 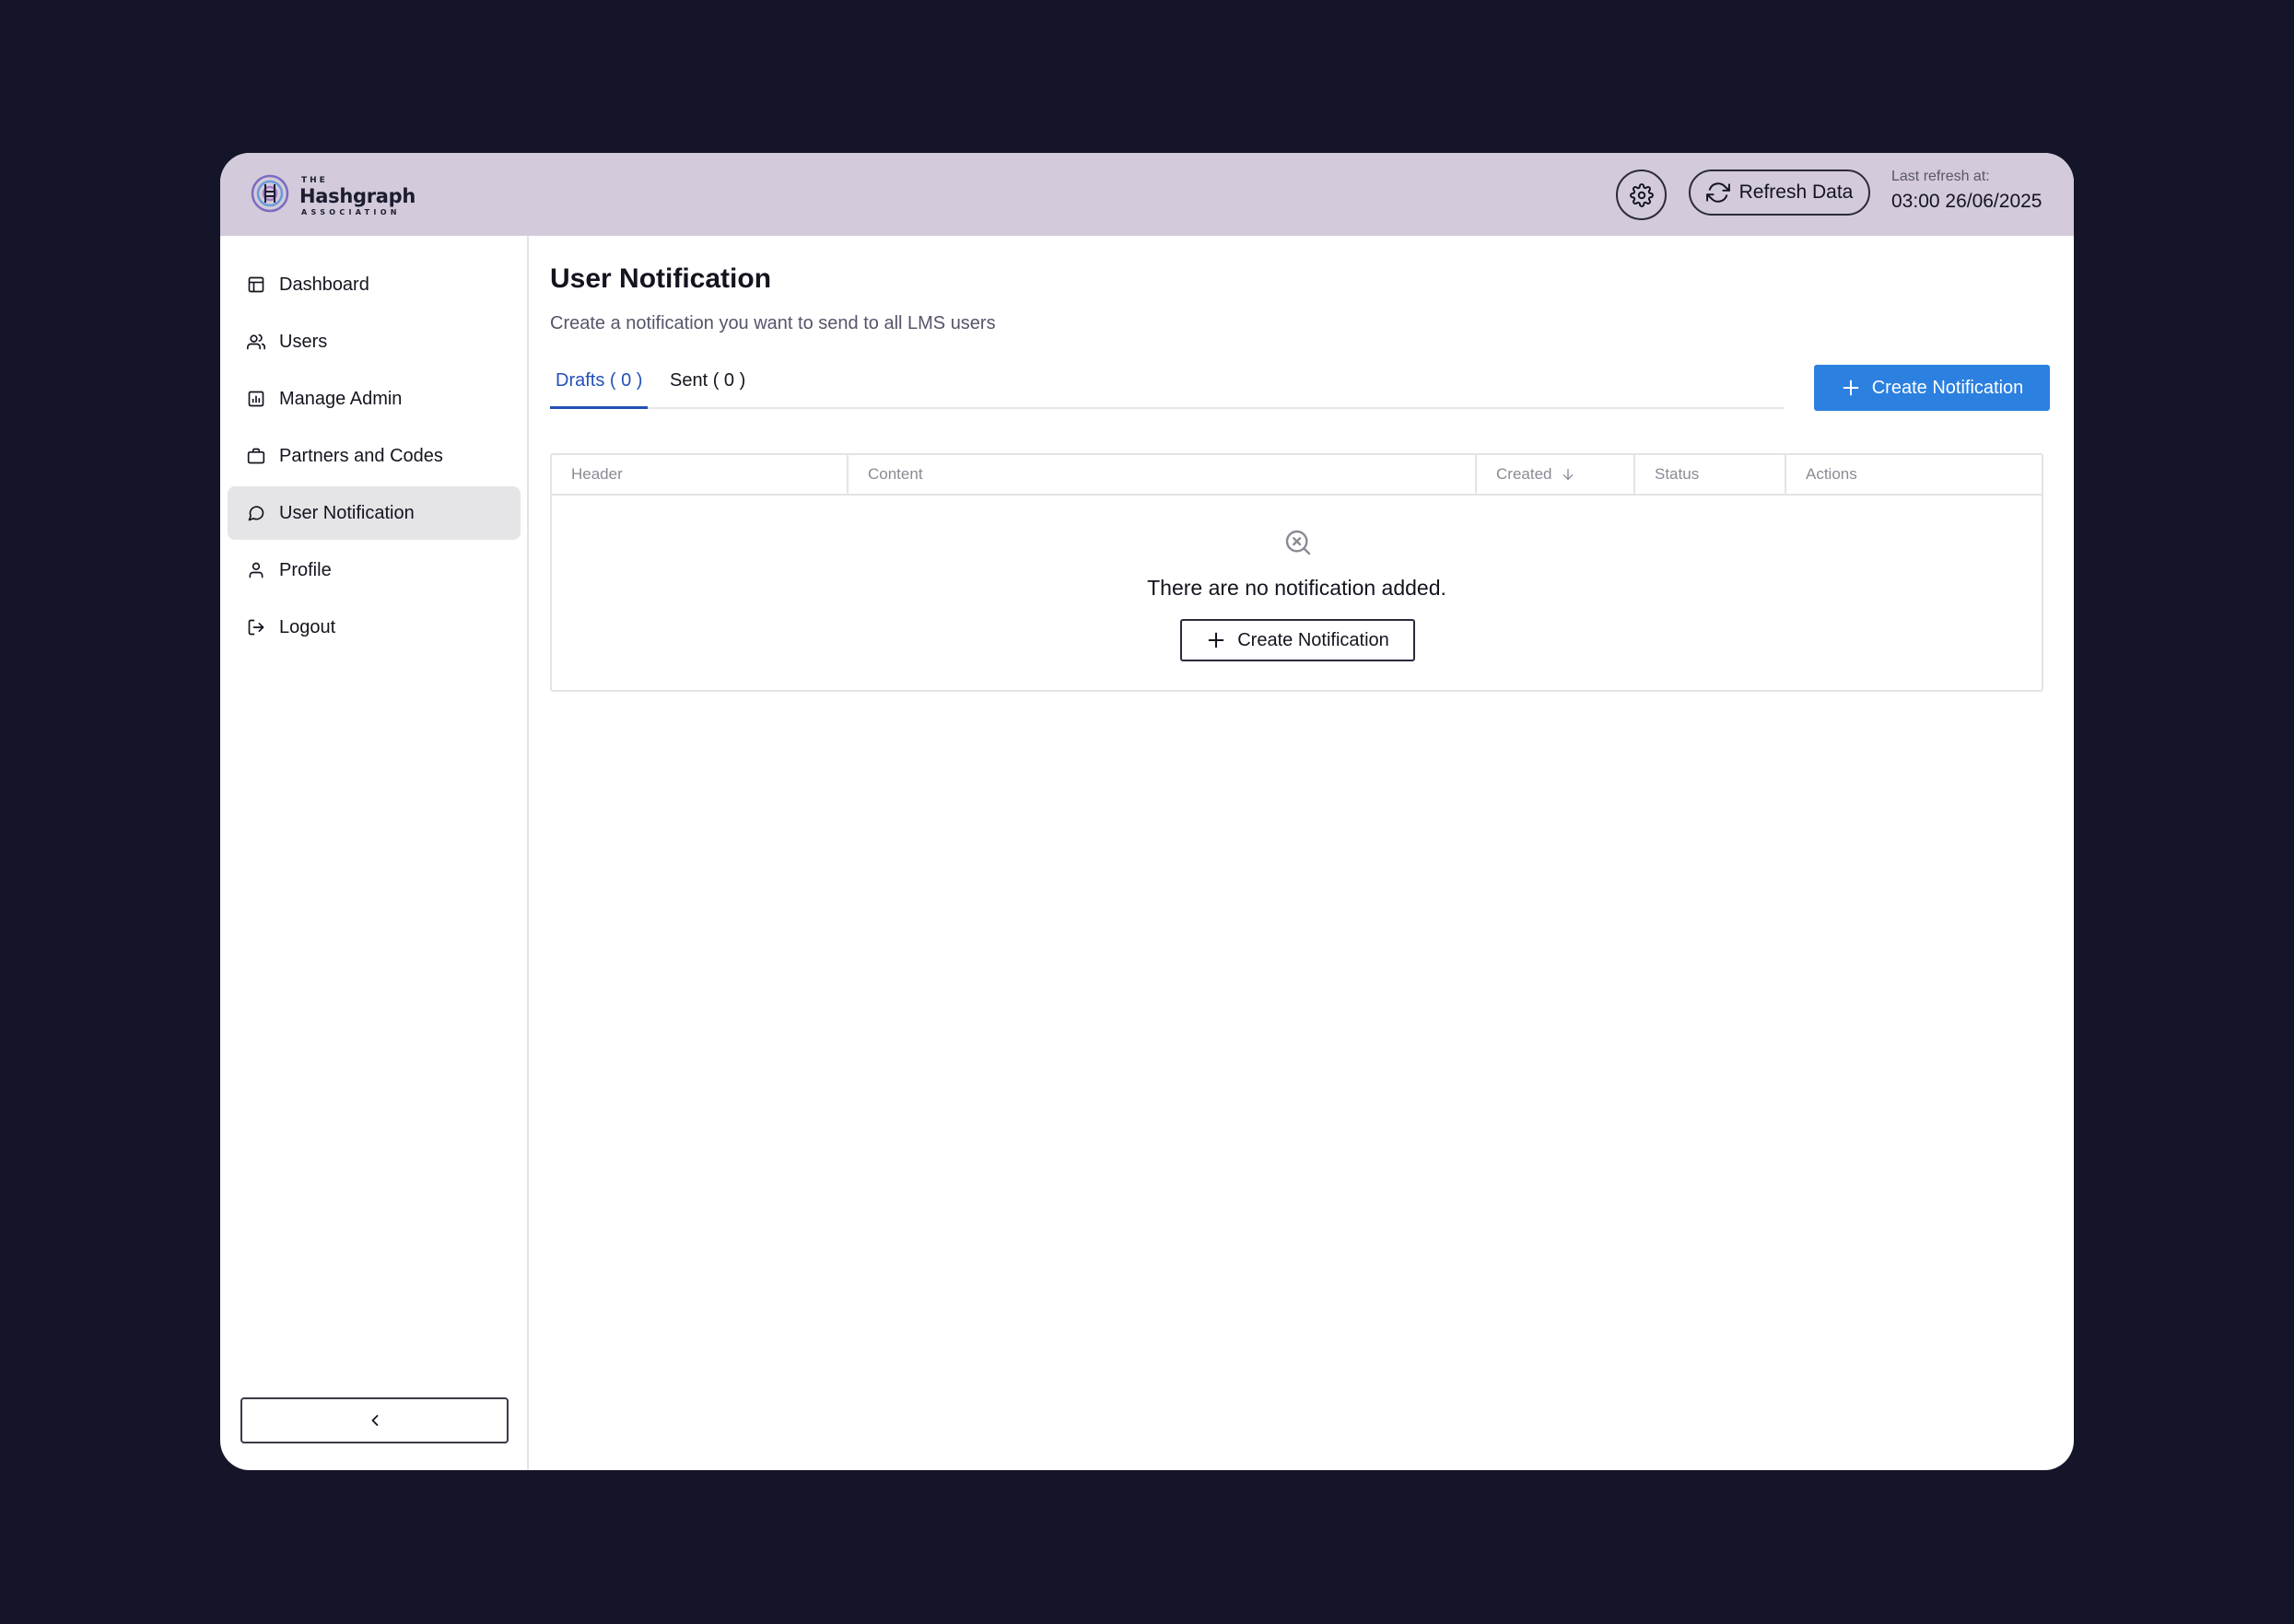 I want to click on last-refresh-value: 03:00 26/06/2025, so click(x=1966, y=201).